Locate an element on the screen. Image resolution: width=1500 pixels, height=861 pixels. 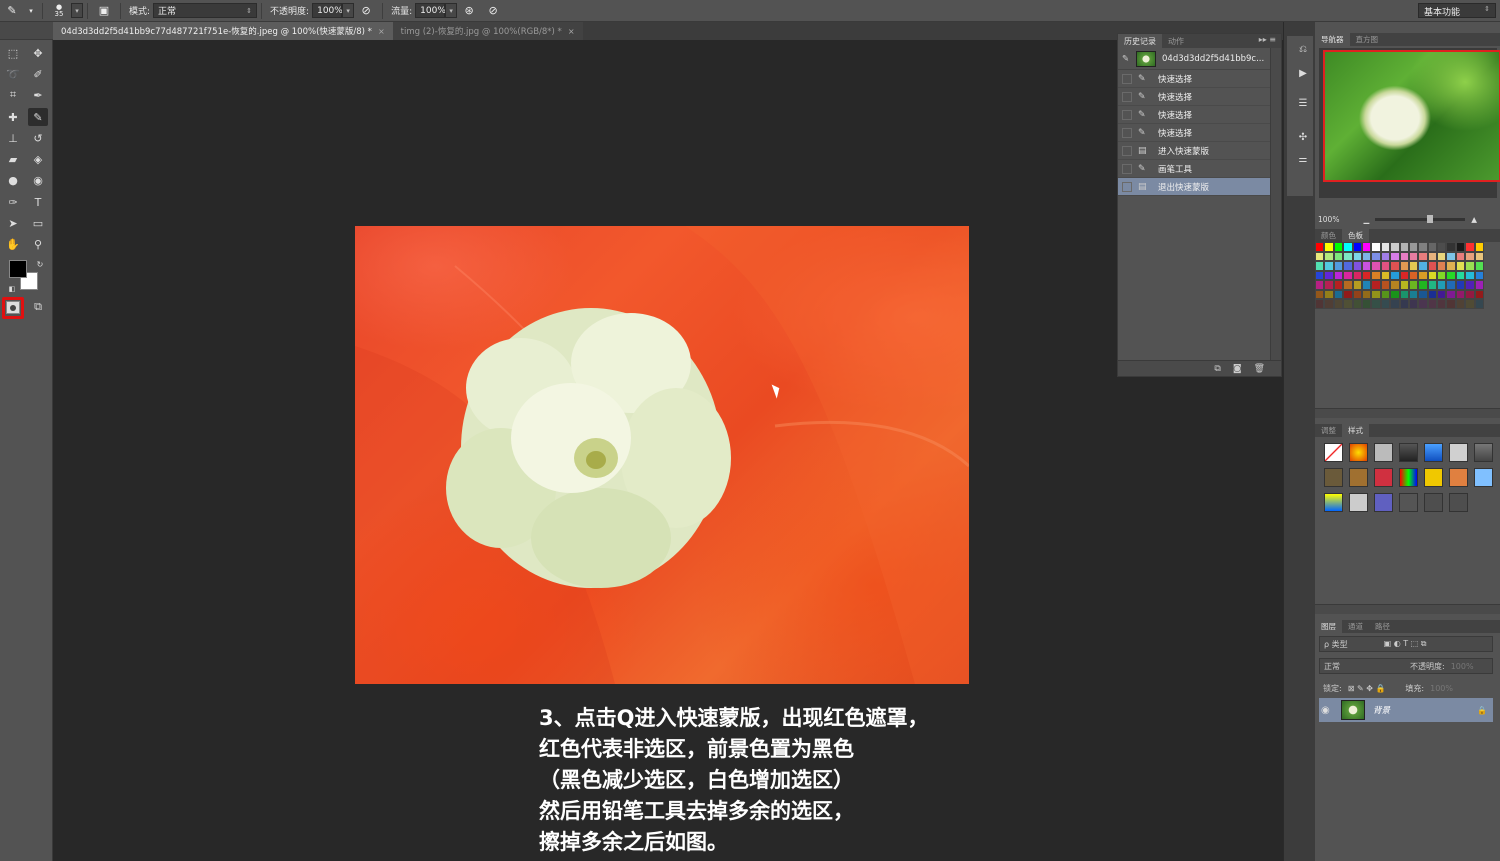
tab-styles: 样式 is located at coordinates (1355, 430).